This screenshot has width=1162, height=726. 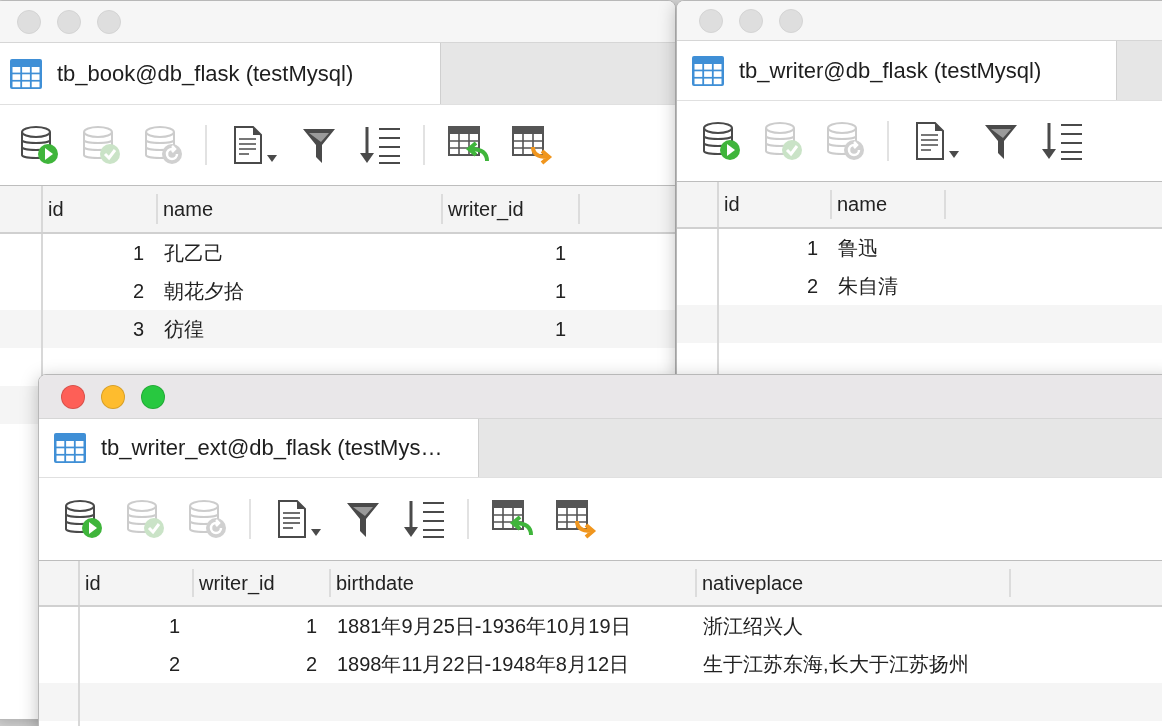 What do you see at coordinates (858, 248) in the screenshot?
I see `table-cell-text: 鲁迅` at bounding box center [858, 248].